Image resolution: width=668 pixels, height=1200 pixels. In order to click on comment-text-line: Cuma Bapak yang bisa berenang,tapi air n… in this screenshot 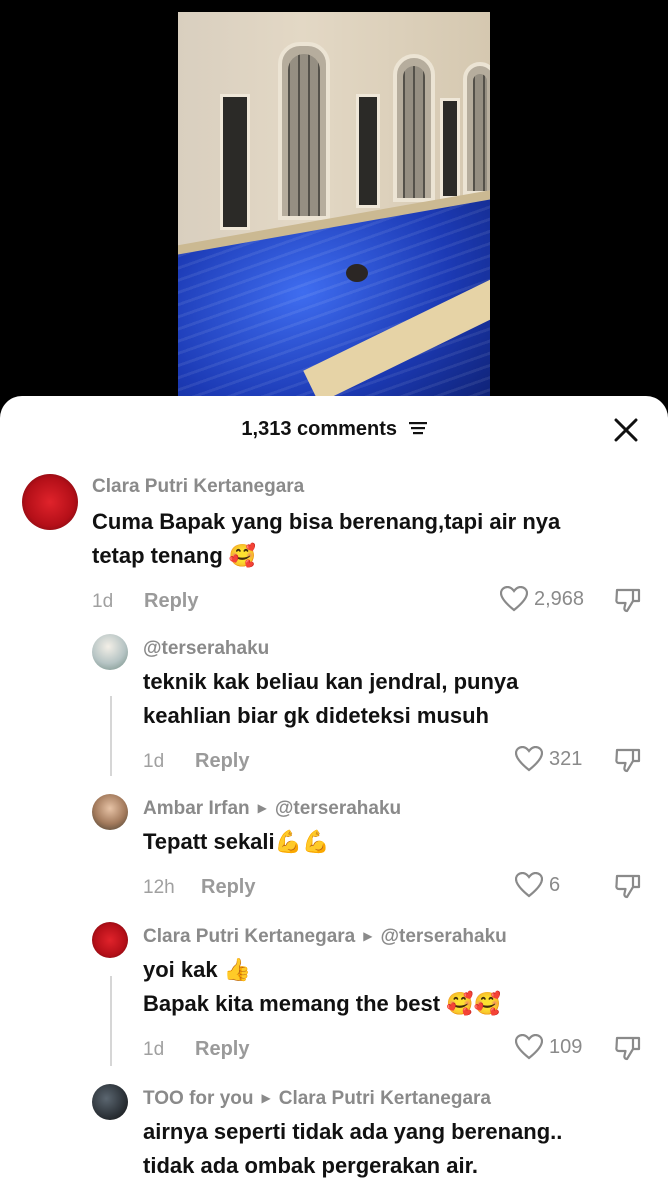, I will do `click(326, 521)`.